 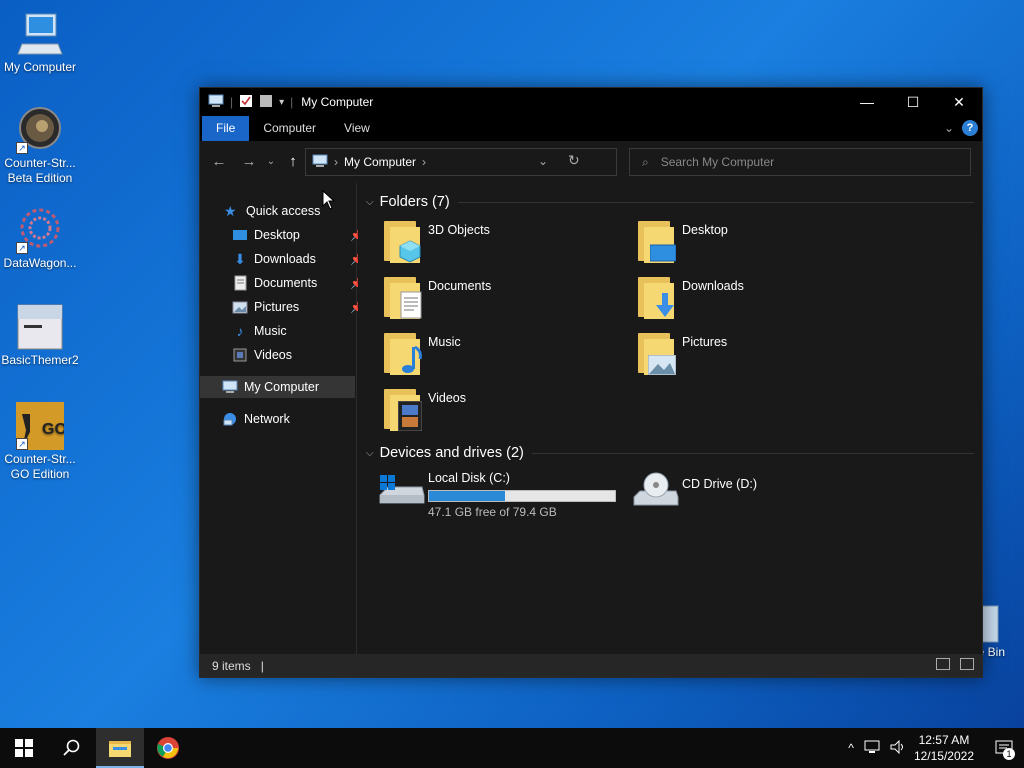 What do you see at coordinates (281, 102) in the screenshot?
I see `customize-qa-icon: ▾` at bounding box center [281, 102].